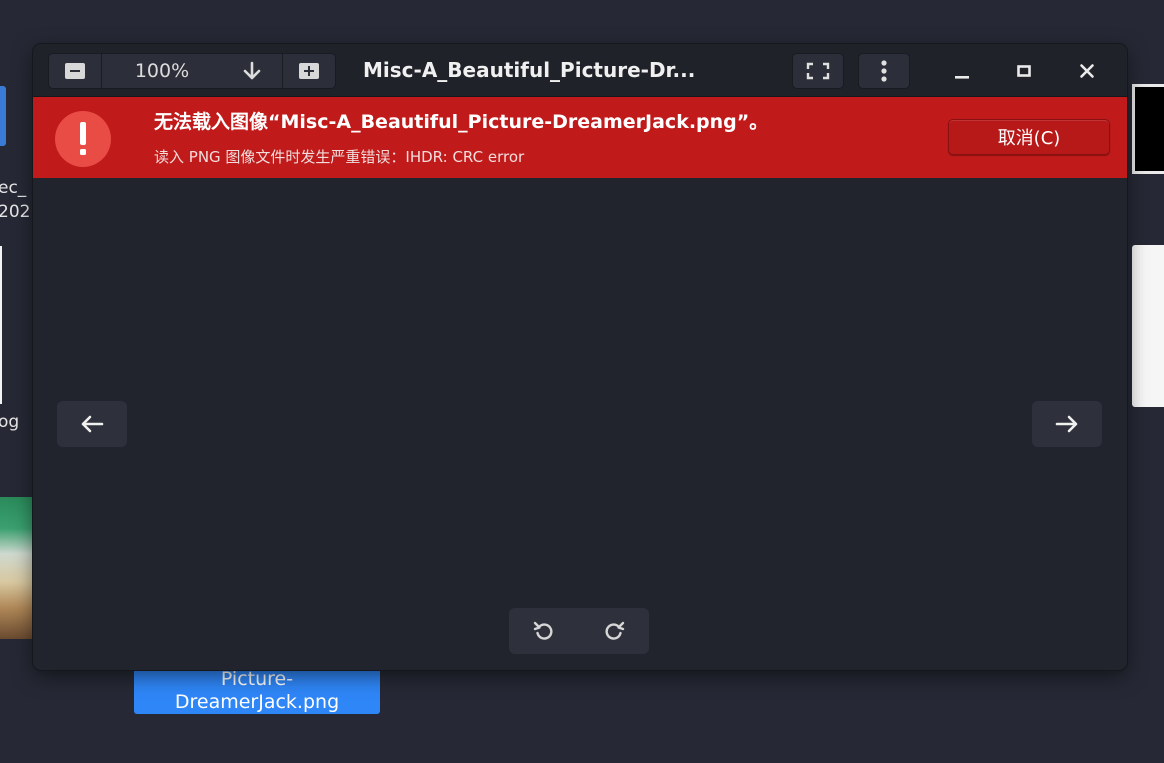 The image size is (1164, 763). I want to click on desktop-file-label: ec_, so click(13, 188).